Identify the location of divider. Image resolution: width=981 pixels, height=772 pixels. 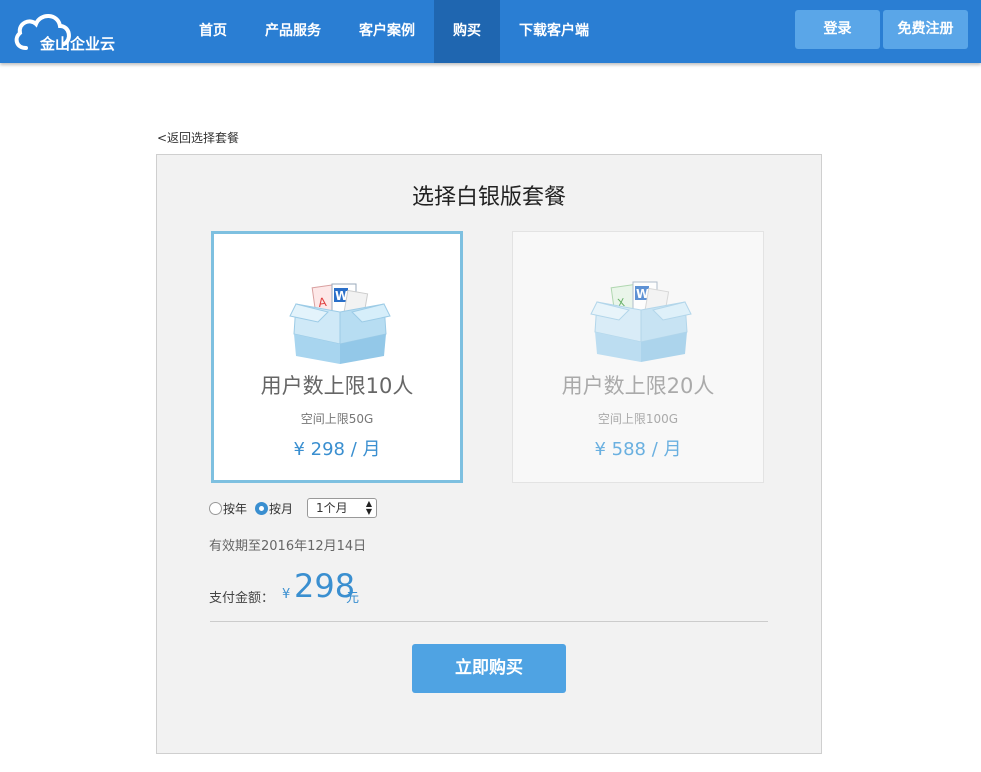
(489, 621).